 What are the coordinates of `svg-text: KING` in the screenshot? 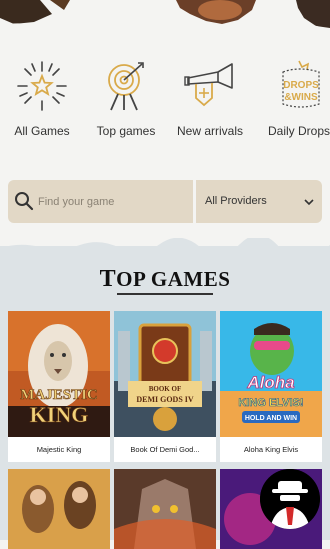 It's located at (59, 414).